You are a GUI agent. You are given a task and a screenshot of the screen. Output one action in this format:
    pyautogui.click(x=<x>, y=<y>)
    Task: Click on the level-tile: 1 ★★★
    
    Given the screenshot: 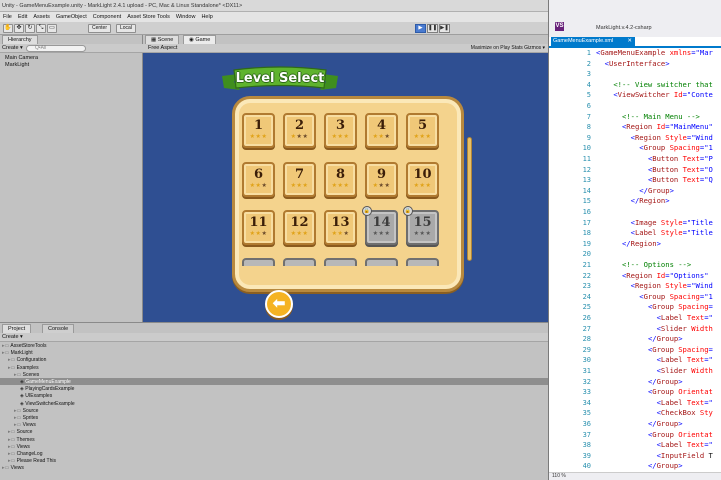 What is the action you would take?
    pyautogui.click(x=258, y=130)
    